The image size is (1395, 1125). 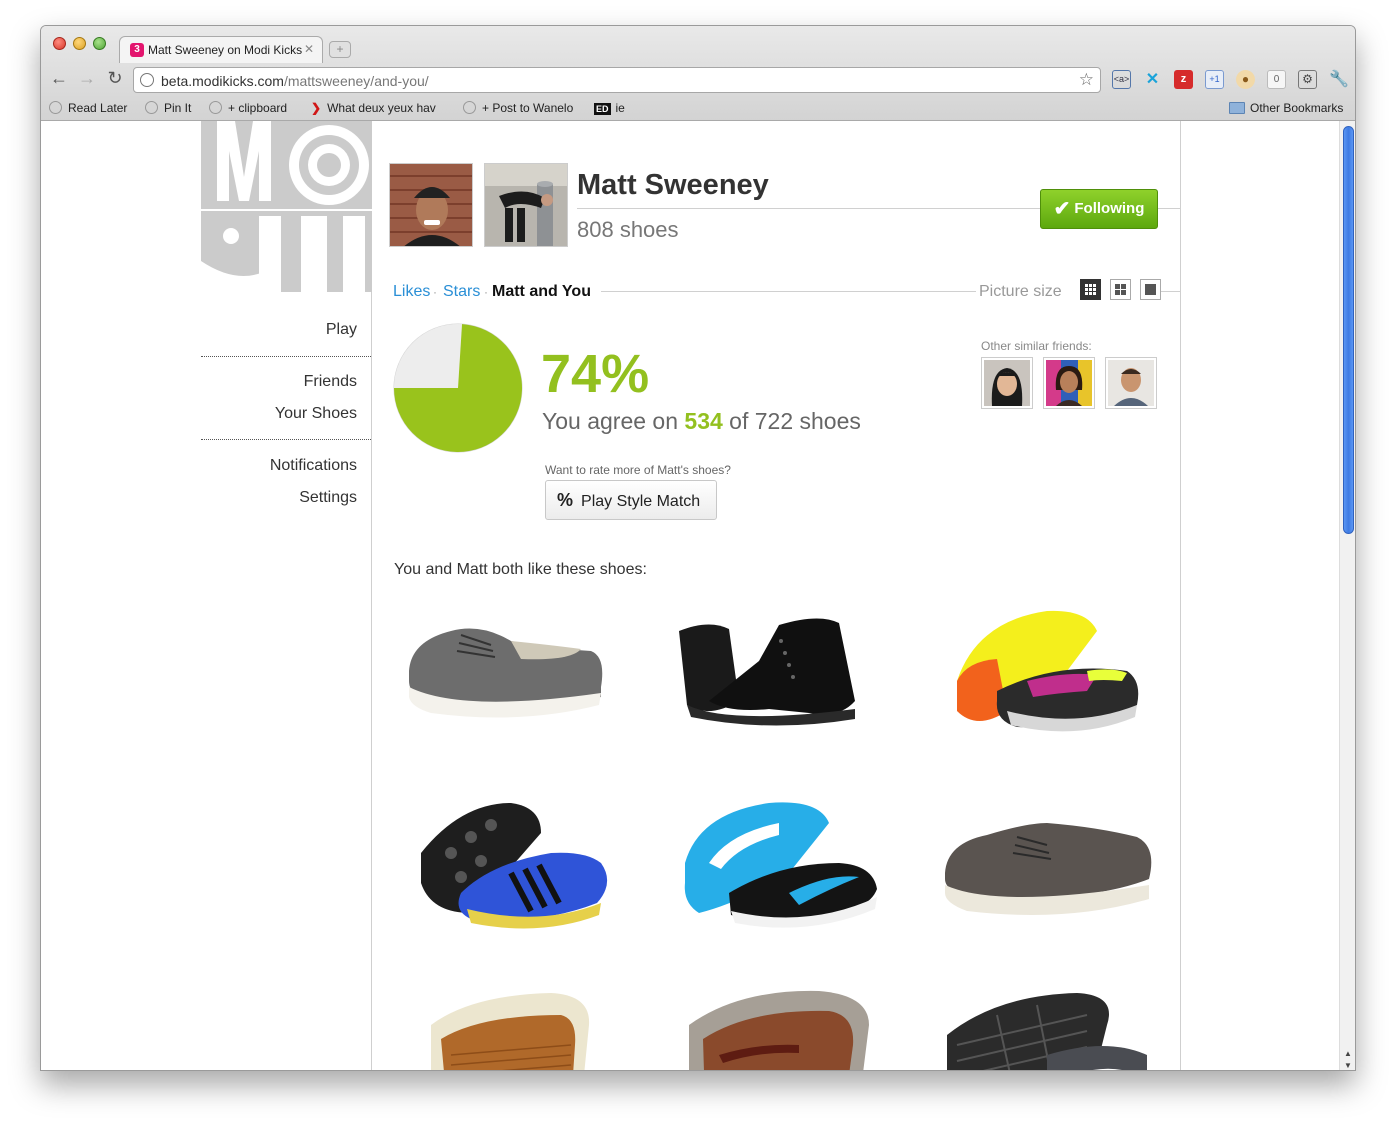 What do you see at coordinates (1047, 681) in the screenshot?
I see `shoe-colorful-runner-image` at bounding box center [1047, 681].